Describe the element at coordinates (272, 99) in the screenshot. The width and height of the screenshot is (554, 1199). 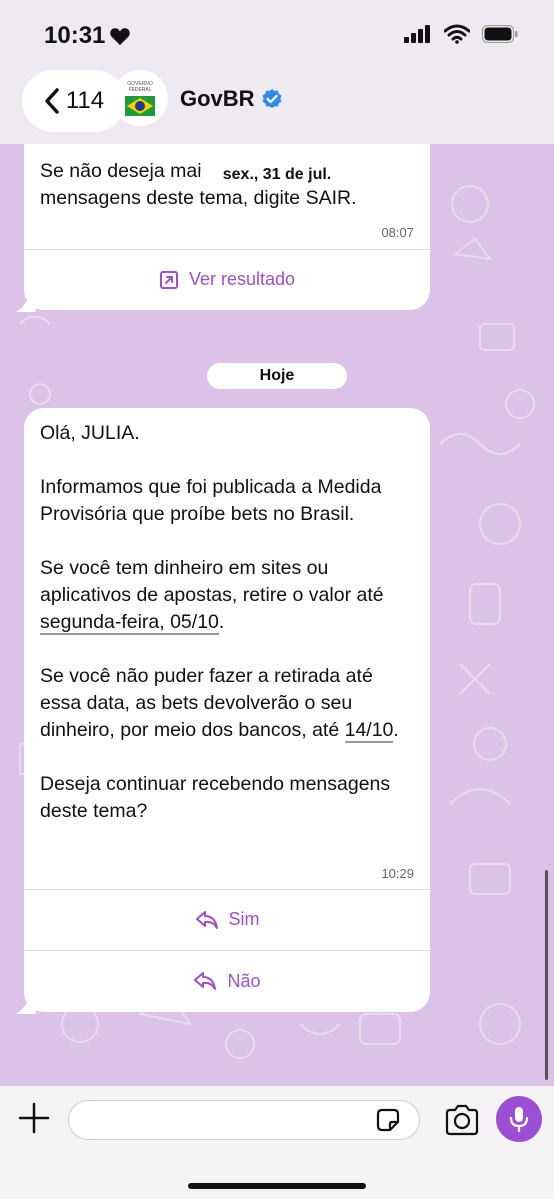
I see `verified-badge-icon` at that location.